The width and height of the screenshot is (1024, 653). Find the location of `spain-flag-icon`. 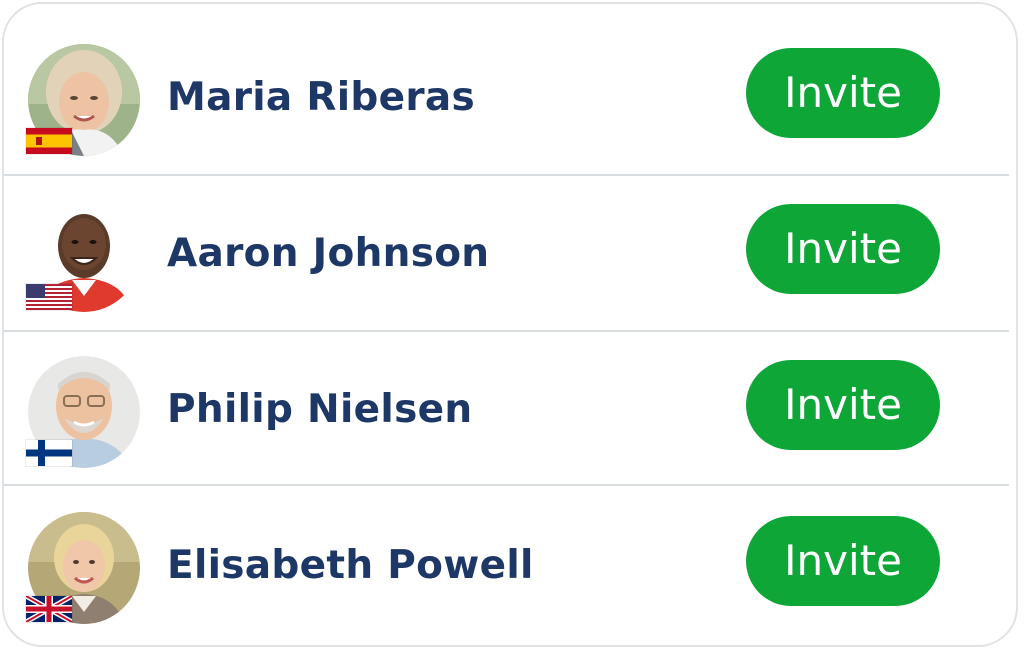

spain-flag-icon is located at coordinates (49, 141).